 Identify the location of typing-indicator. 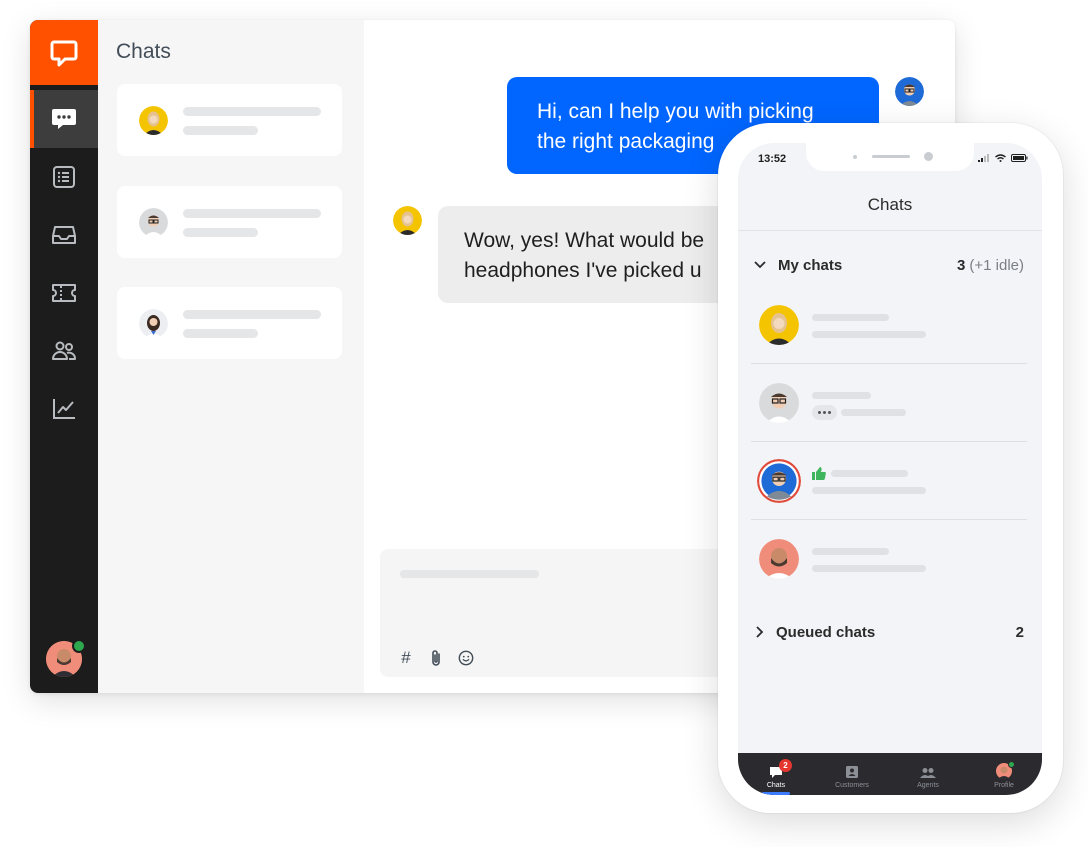
(824, 412).